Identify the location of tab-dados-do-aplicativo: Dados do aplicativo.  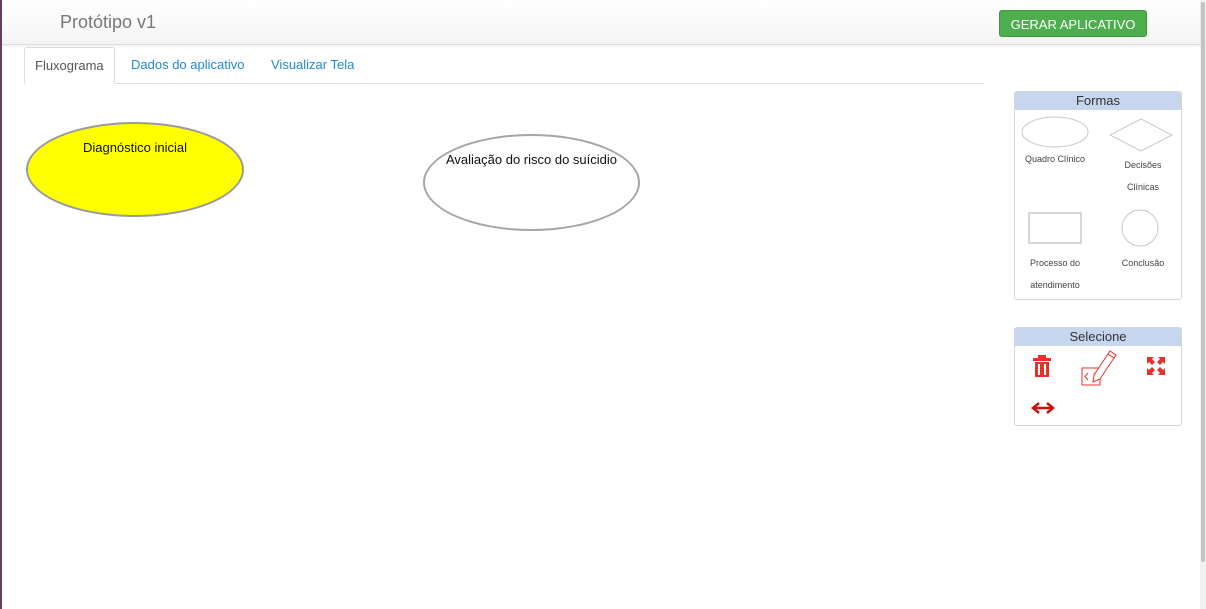
(187, 65).